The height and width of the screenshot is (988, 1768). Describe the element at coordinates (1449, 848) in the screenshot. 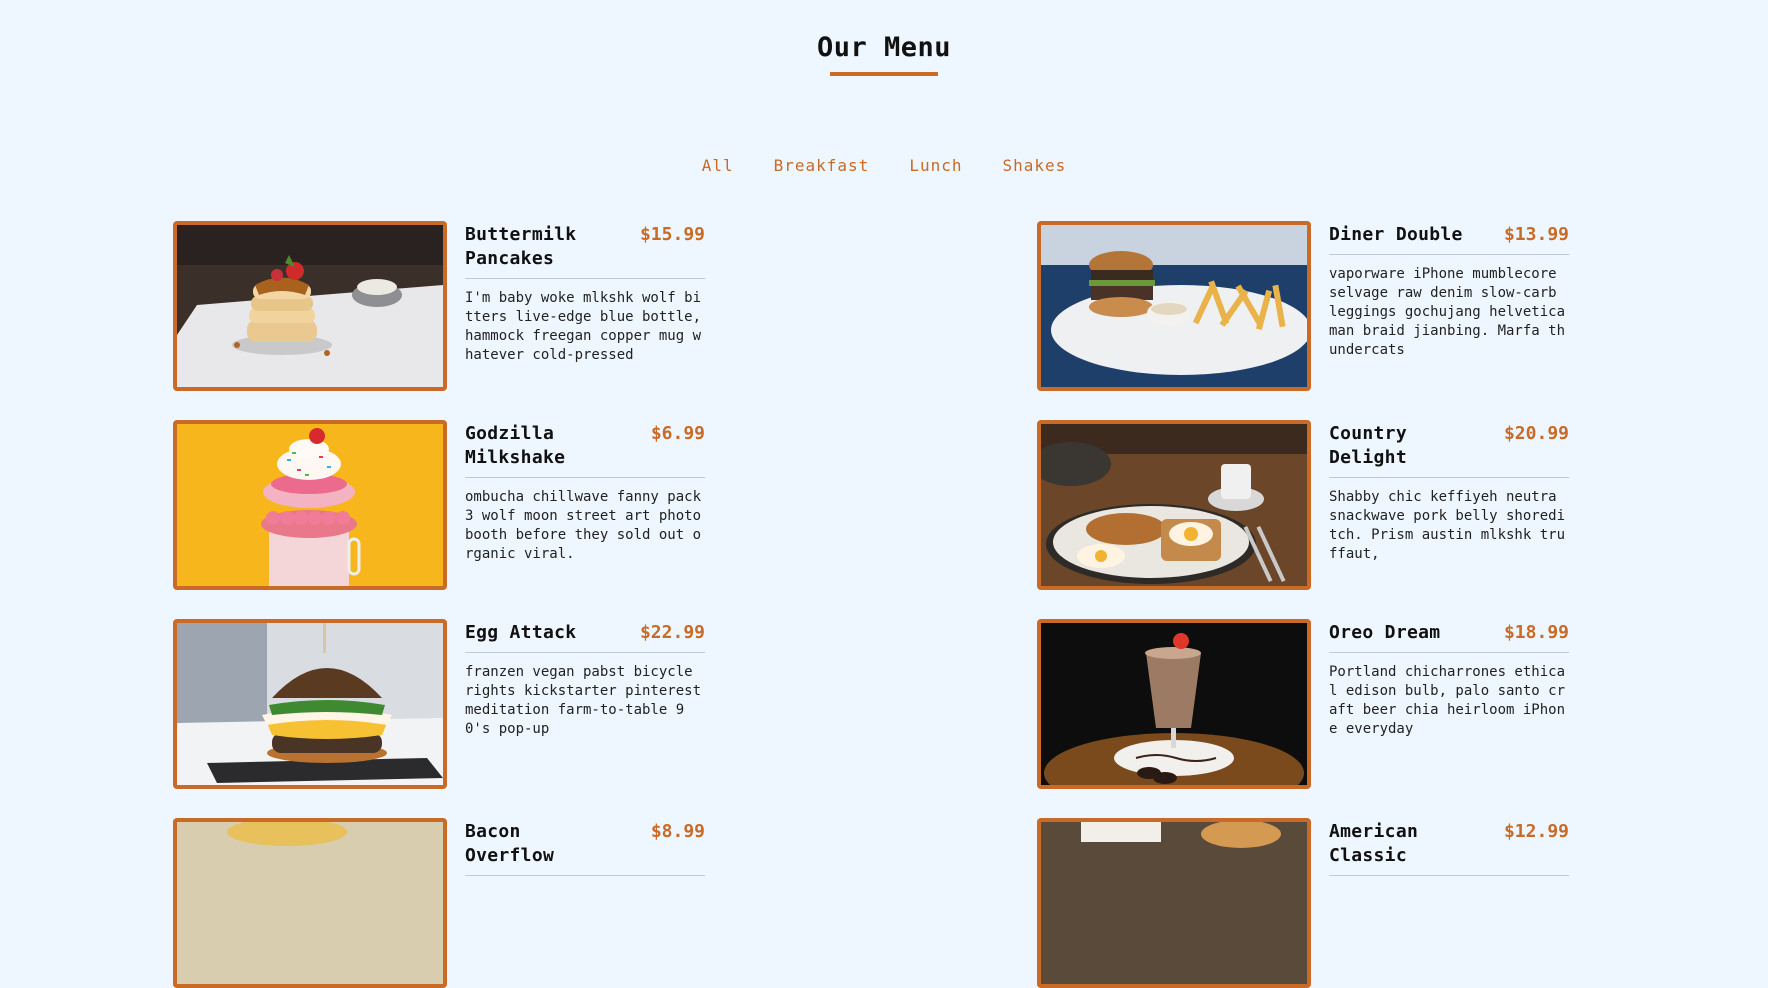

I see `item-header: American Classic $12.99` at that location.